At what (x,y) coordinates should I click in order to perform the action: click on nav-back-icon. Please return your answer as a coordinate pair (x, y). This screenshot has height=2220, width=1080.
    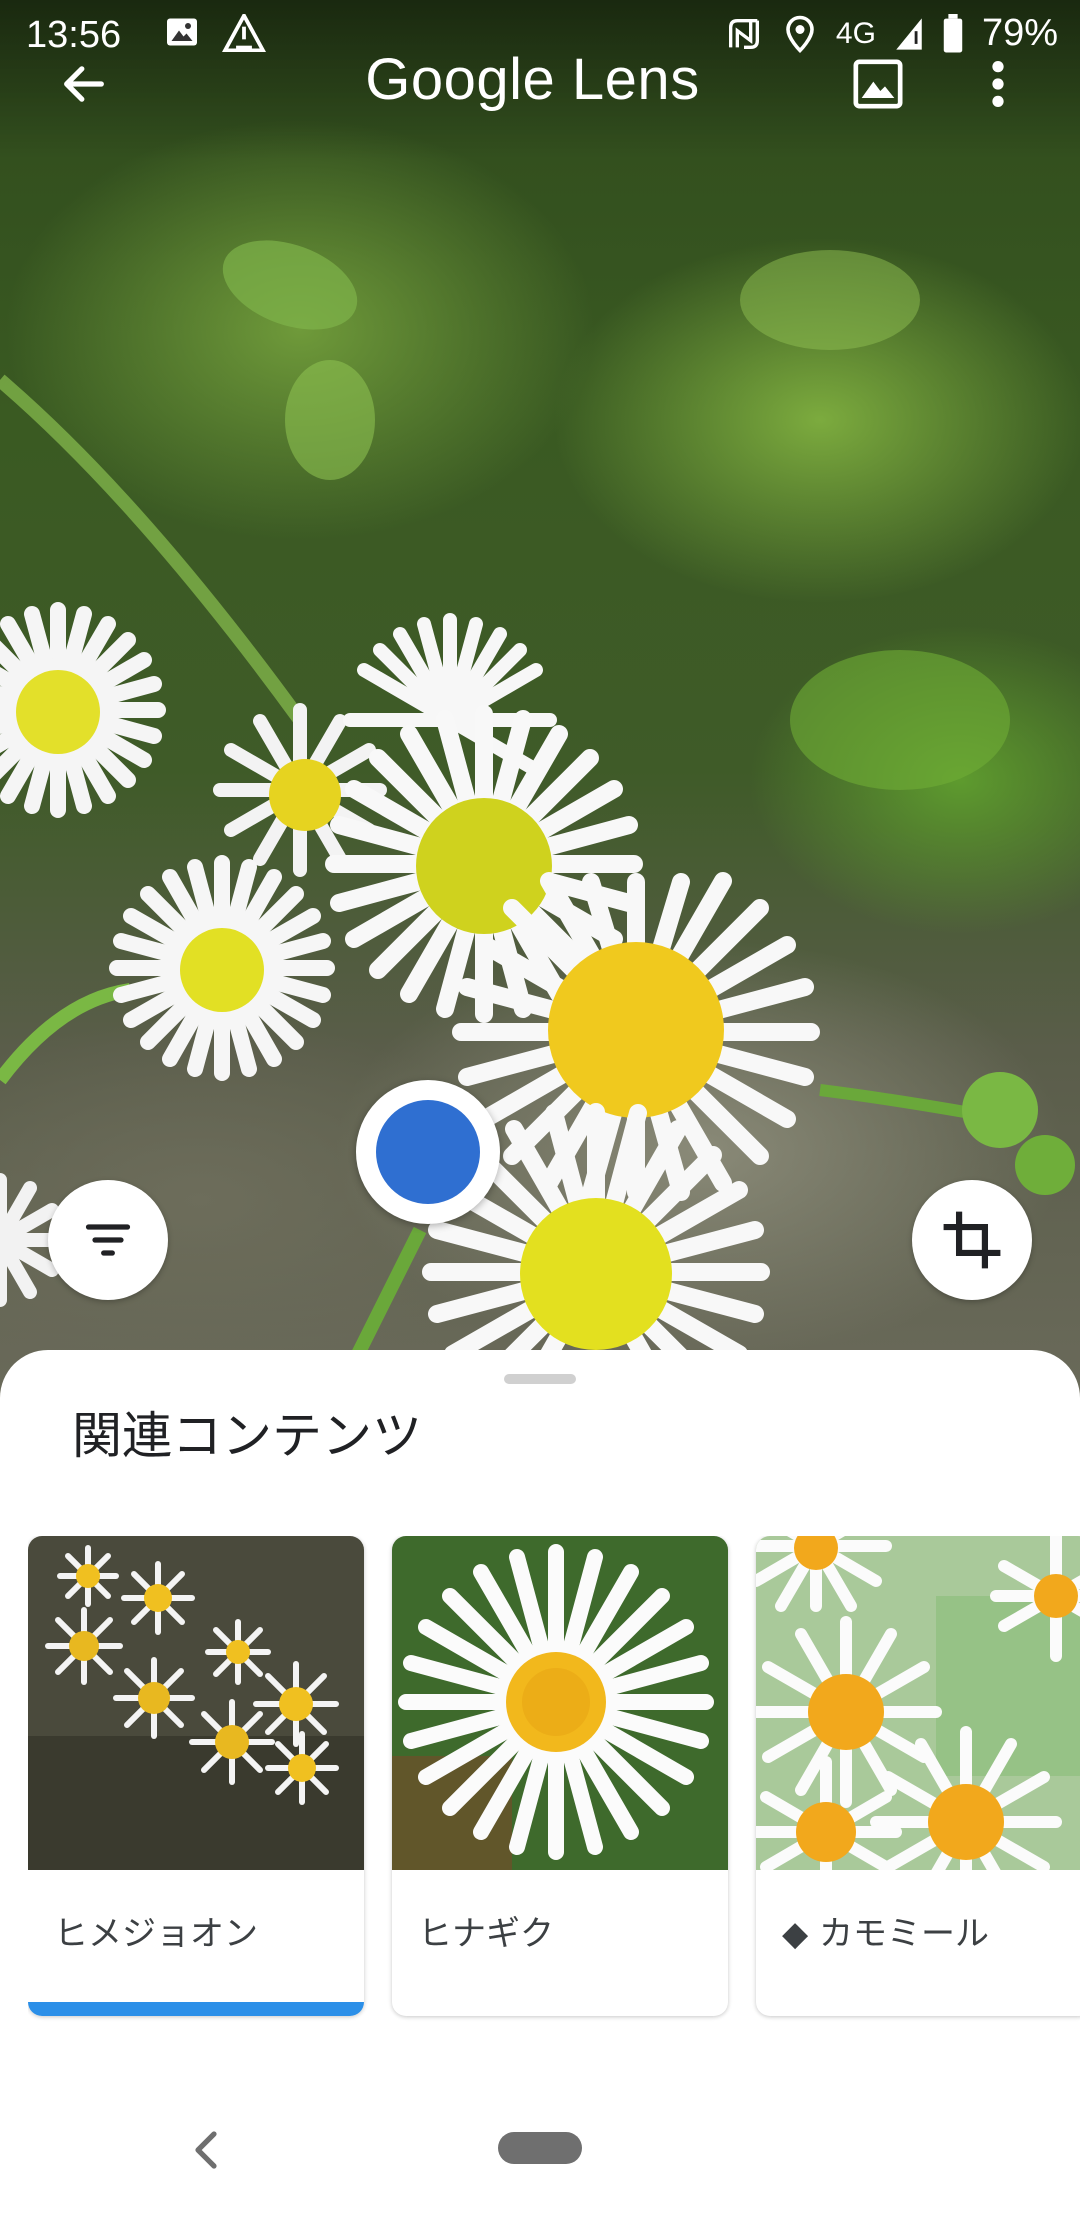
    Looking at the image, I should click on (206, 2150).